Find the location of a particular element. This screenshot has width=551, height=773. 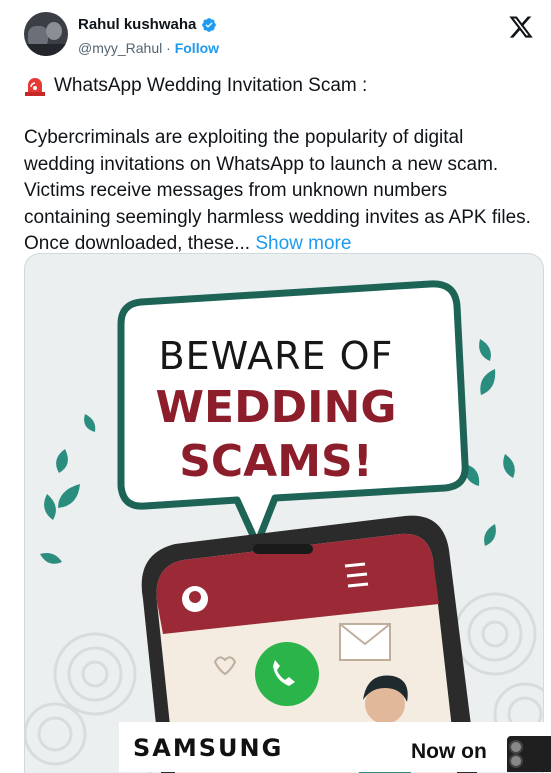

headline-scams: SCAMS! is located at coordinates (276, 461).